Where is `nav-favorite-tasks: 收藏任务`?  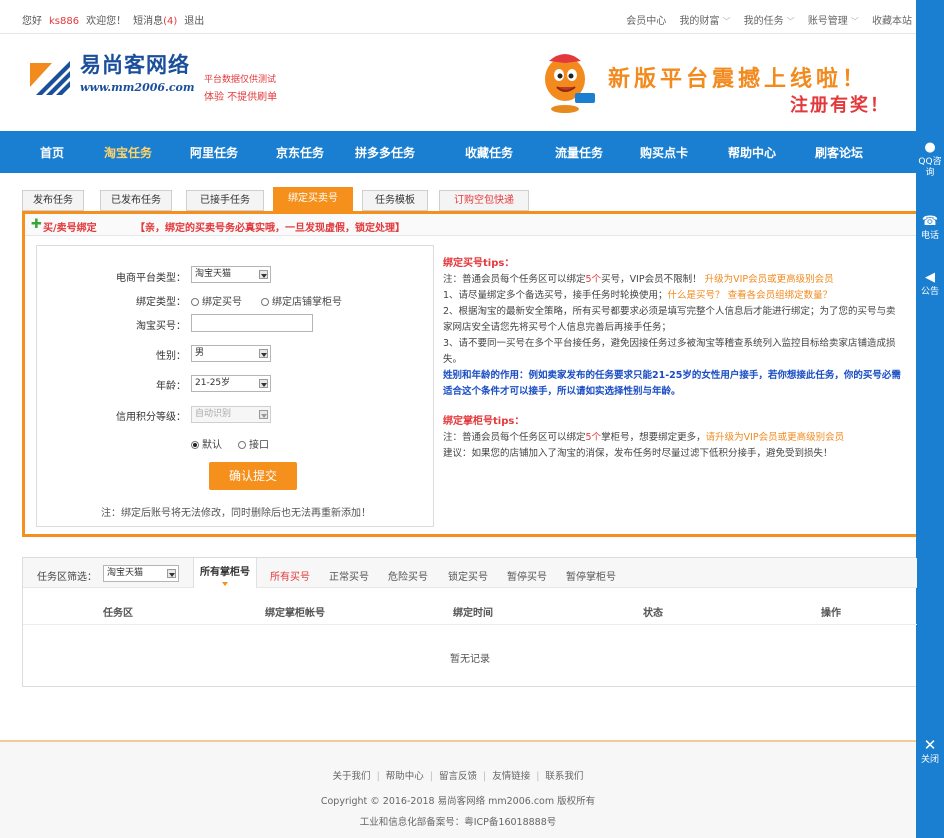 nav-favorite-tasks: 收藏任务 is located at coordinates (489, 152).